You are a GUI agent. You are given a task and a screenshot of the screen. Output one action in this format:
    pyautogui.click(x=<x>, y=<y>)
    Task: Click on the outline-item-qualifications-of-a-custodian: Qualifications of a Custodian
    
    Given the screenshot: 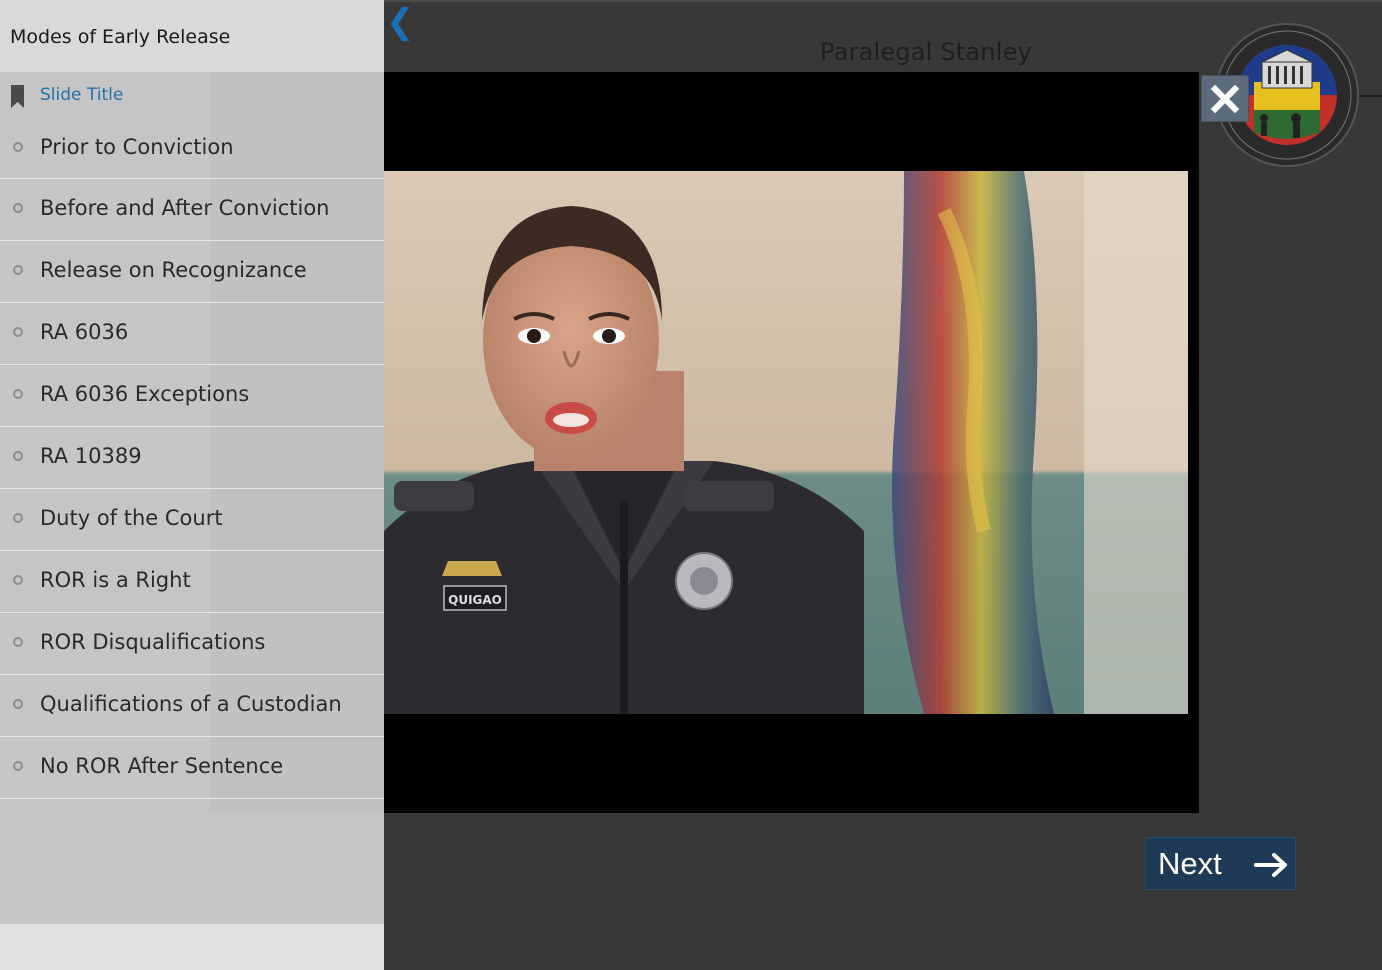 What is the action you would take?
    pyautogui.click(x=192, y=706)
    